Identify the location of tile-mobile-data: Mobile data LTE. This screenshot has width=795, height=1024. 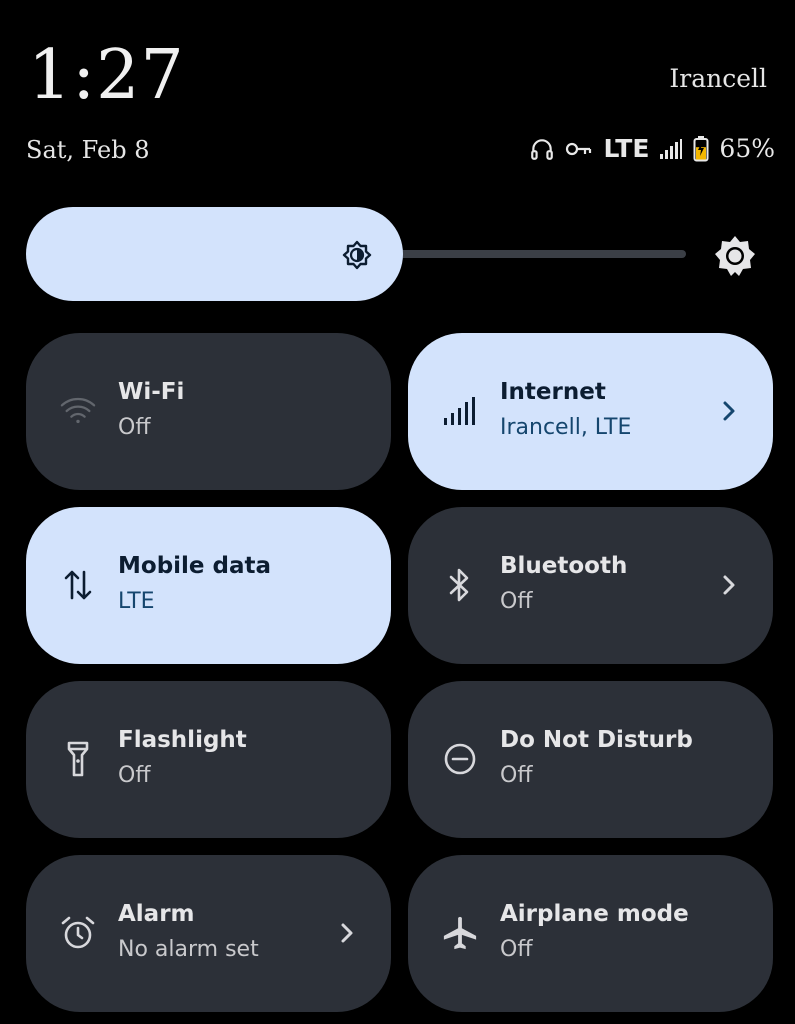
(208, 585).